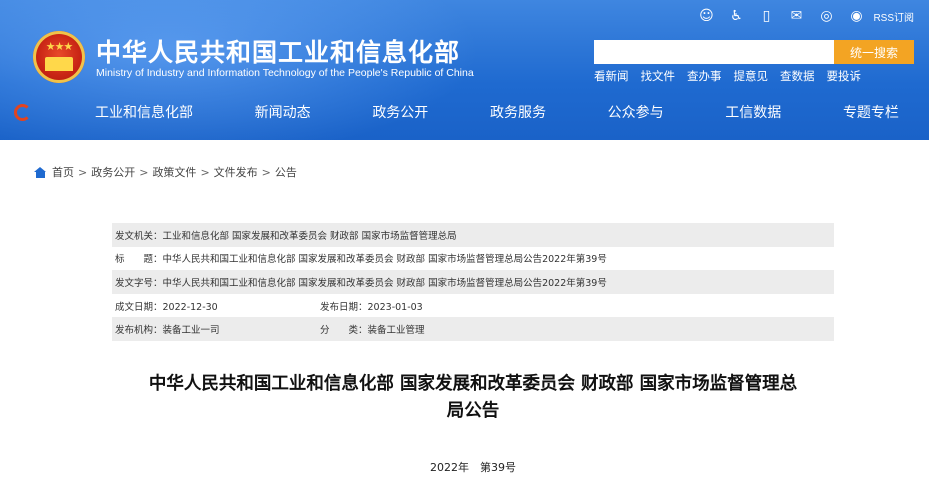 The height and width of the screenshot is (483, 929). I want to click on nav-item-news: 新闻动态, so click(283, 112).